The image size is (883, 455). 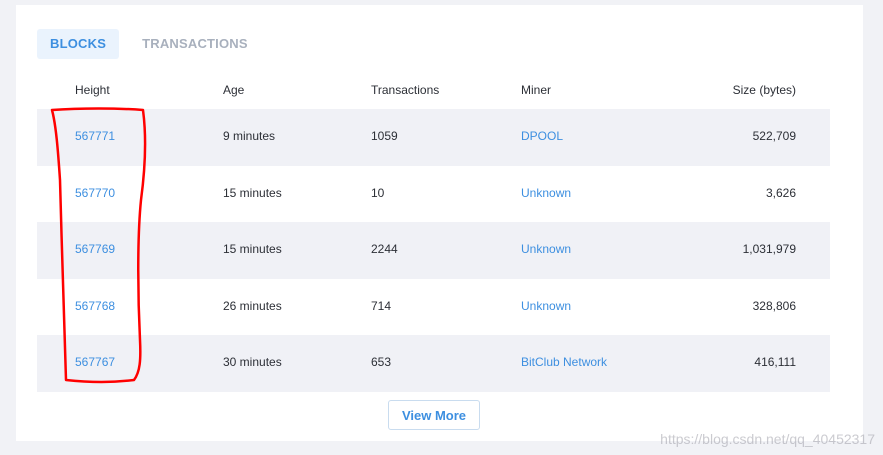 I want to click on column-header-height: Height, so click(x=92, y=90).